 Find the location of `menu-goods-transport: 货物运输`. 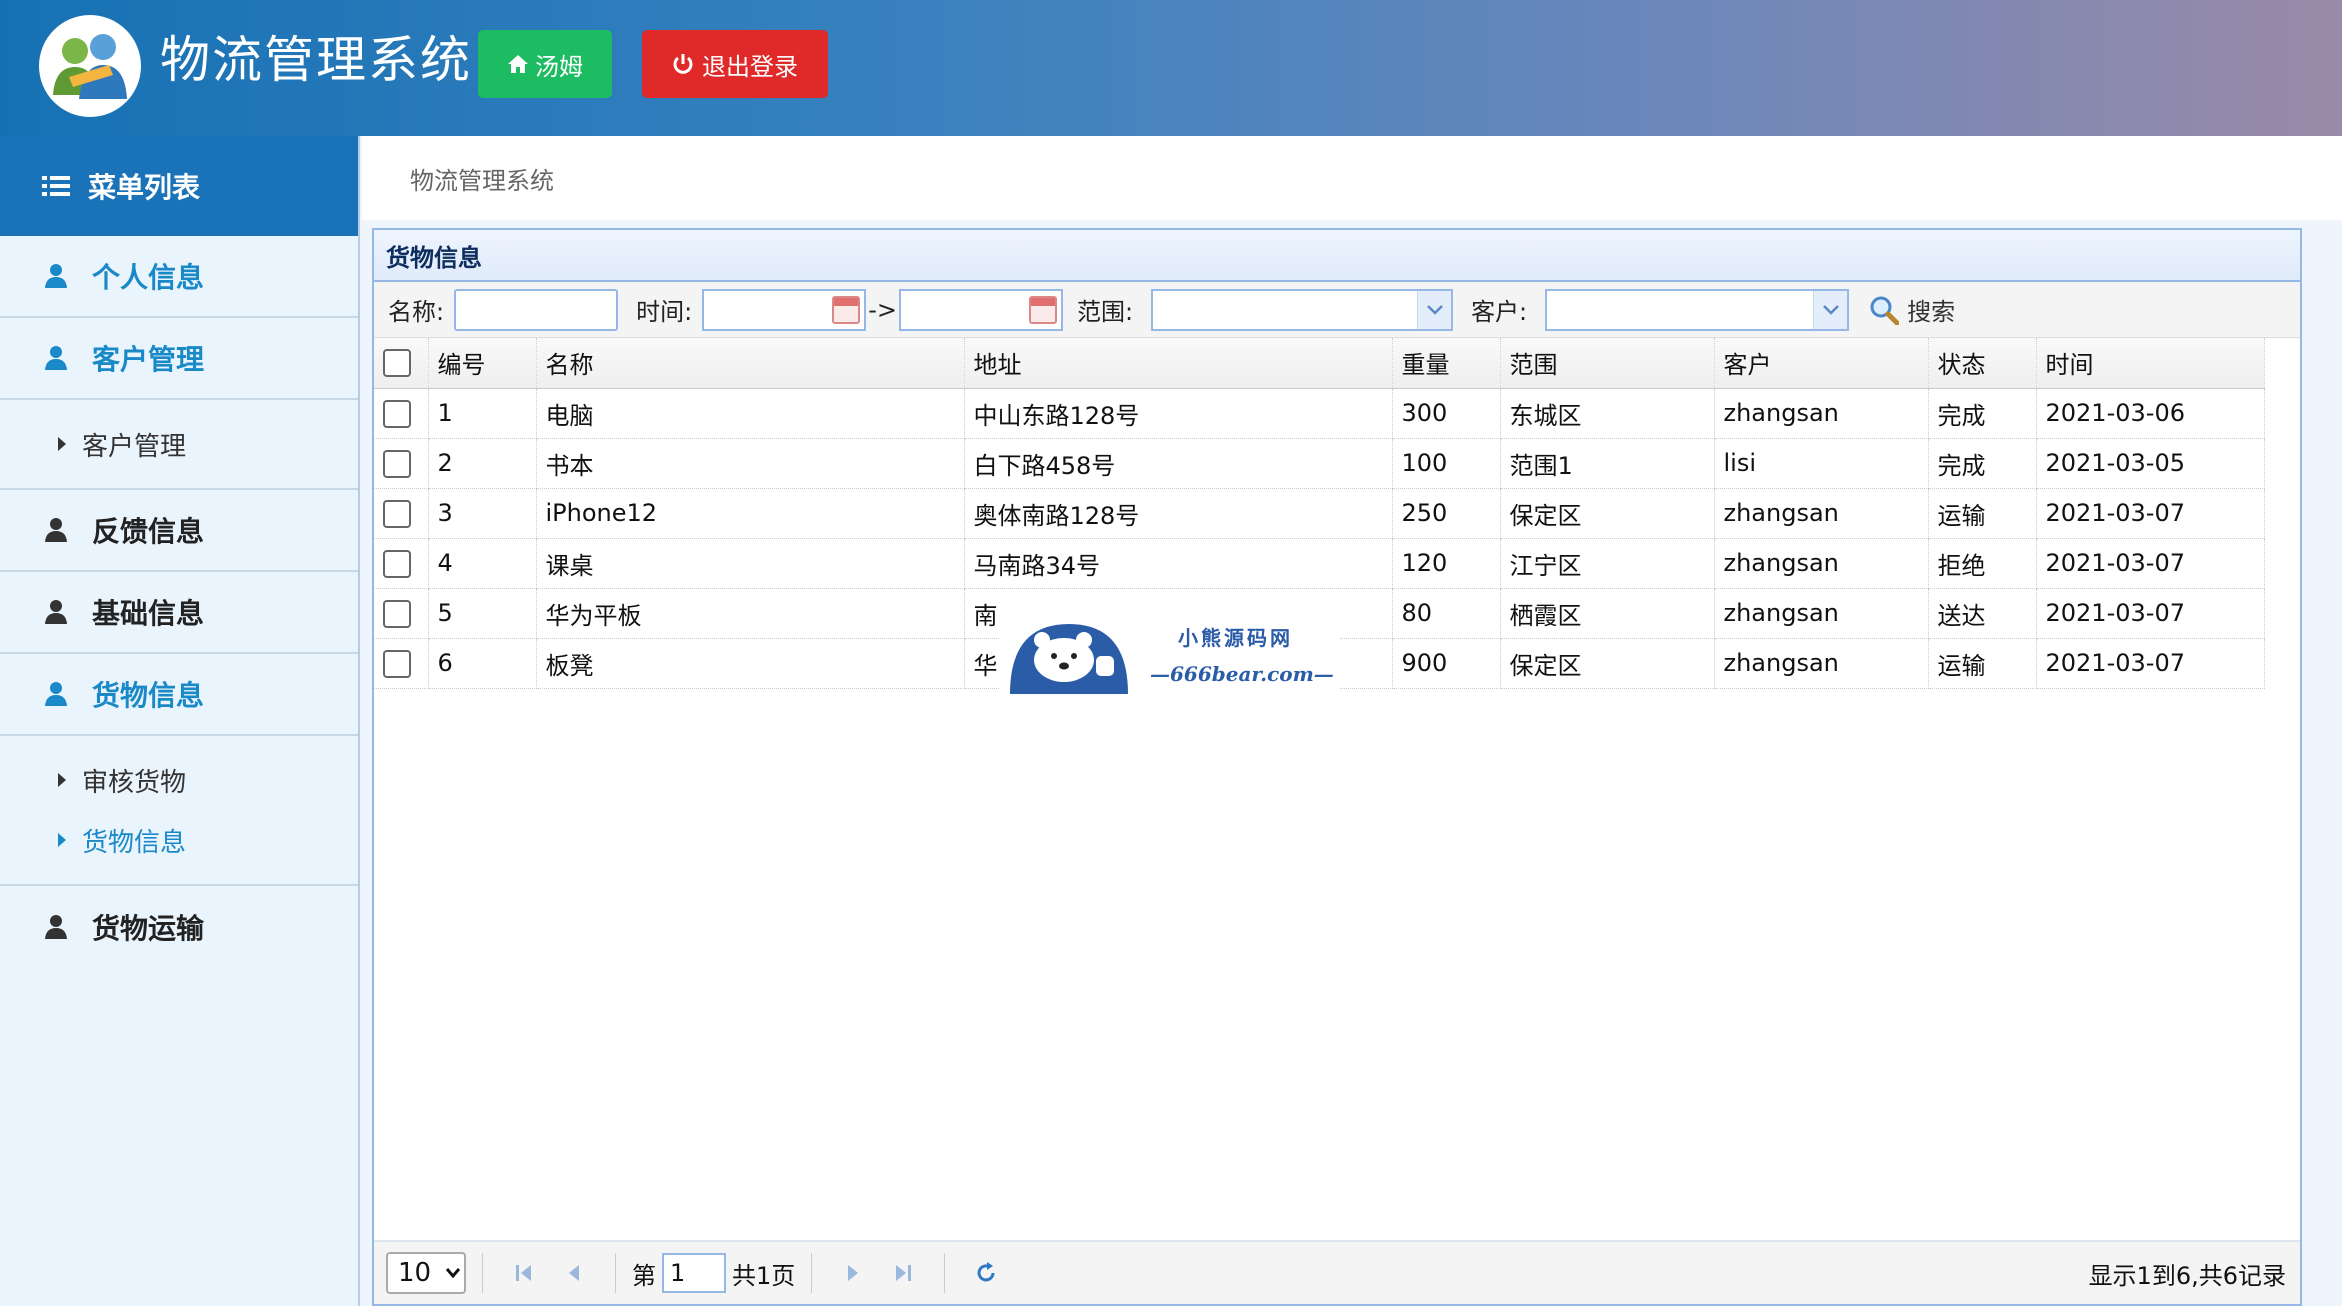

menu-goods-transport: 货物运输 is located at coordinates (179, 927).